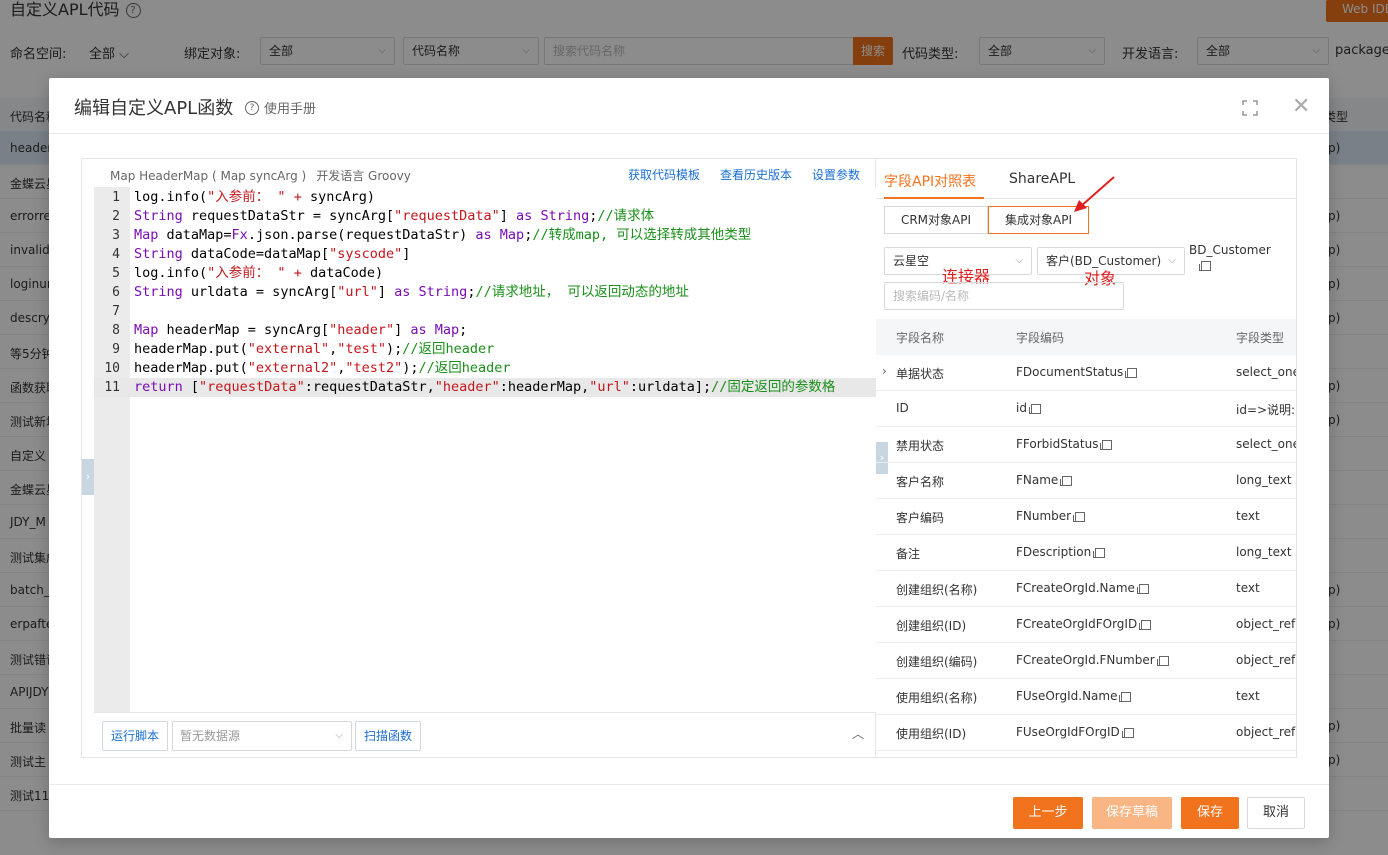 The image size is (1388, 855). I want to click on left-panel-toggle: ›, so click(88, 477).